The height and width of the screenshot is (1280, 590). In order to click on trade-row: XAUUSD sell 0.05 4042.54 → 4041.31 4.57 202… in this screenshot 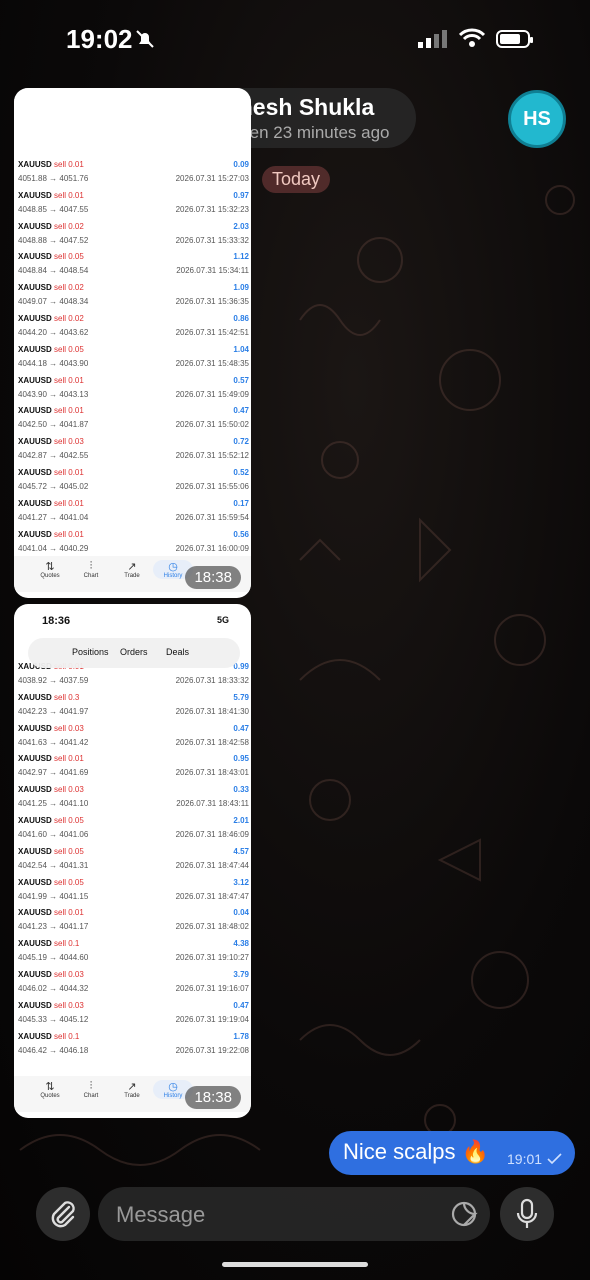, I will do `click(132, 860)`.